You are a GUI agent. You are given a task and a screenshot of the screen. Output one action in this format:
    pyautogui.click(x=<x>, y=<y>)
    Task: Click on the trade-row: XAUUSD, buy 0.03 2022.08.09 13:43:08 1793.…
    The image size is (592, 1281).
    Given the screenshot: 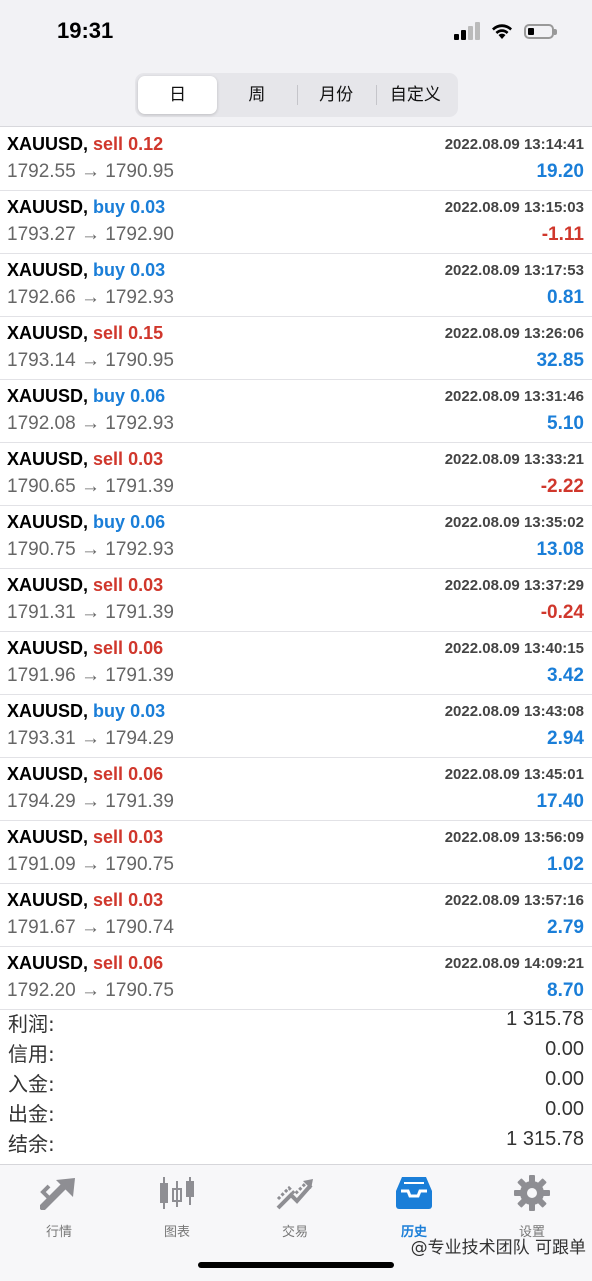 What is the action you would take?
    pyautogui.click(x=296, y=726)
    